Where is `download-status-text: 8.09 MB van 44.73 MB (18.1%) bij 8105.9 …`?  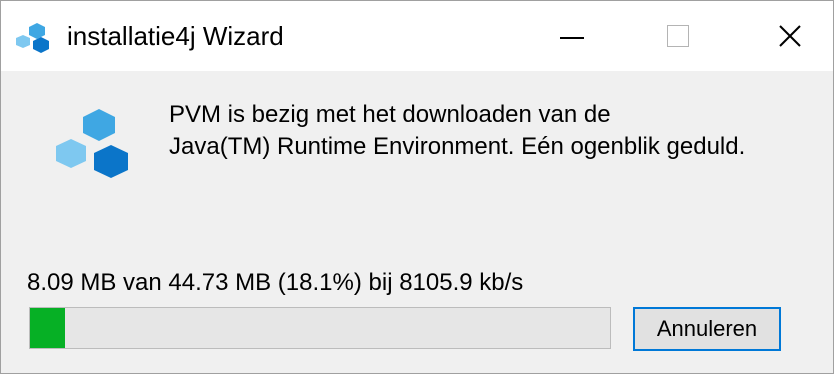
download-status-text: 8.09 MB van 44.73 MB (18.1%) bij 8105.9 … is located at coordinates (275, 282).